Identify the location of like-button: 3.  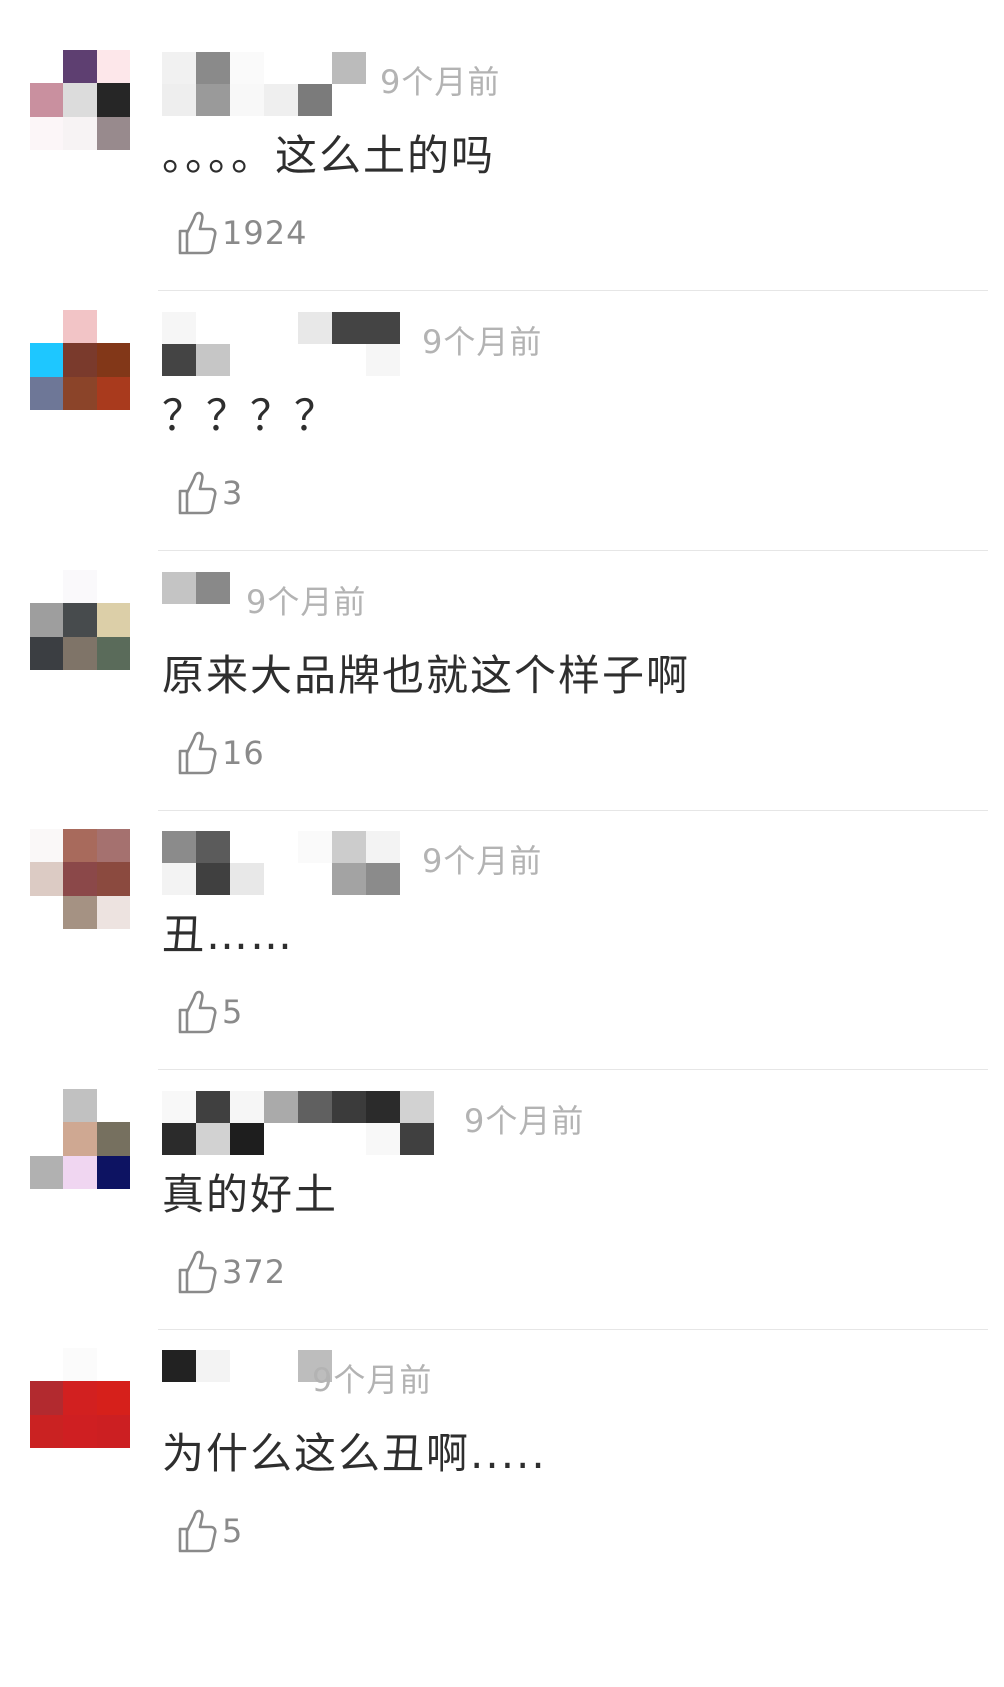
(208, 493).